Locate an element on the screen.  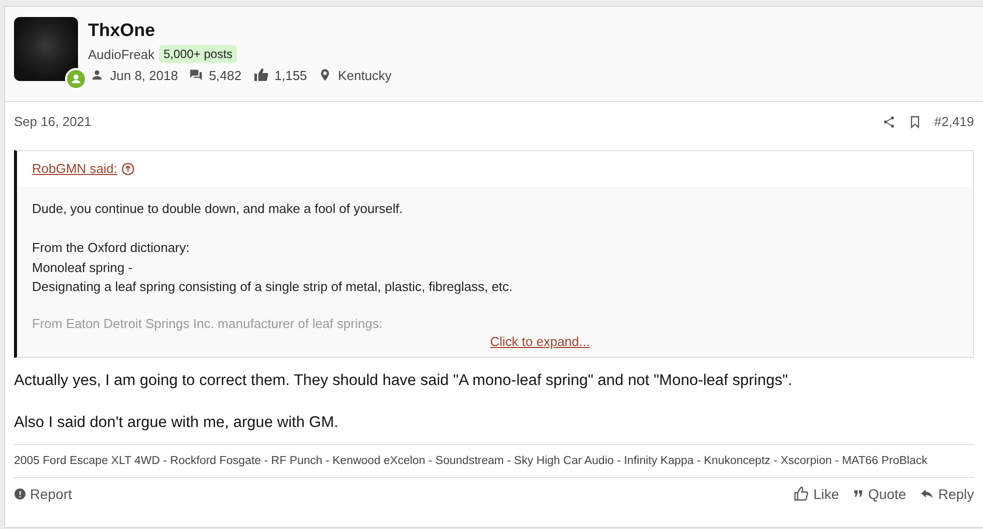
arrow-up-circle-icon is located at coordinates (128, 169).